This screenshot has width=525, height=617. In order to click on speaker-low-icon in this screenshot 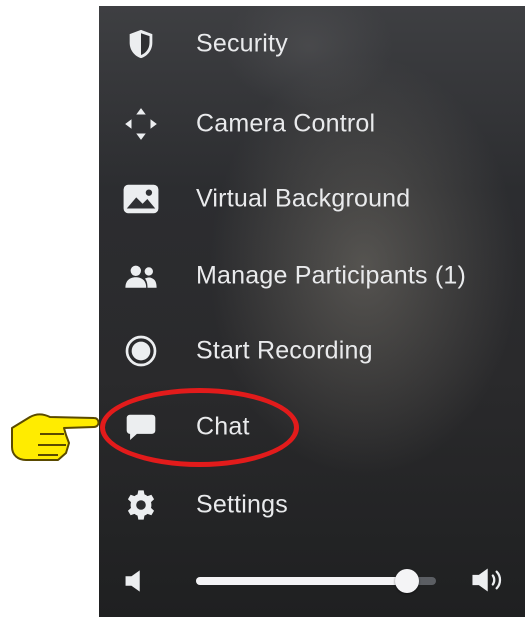, I will do `click(135, 583)`.